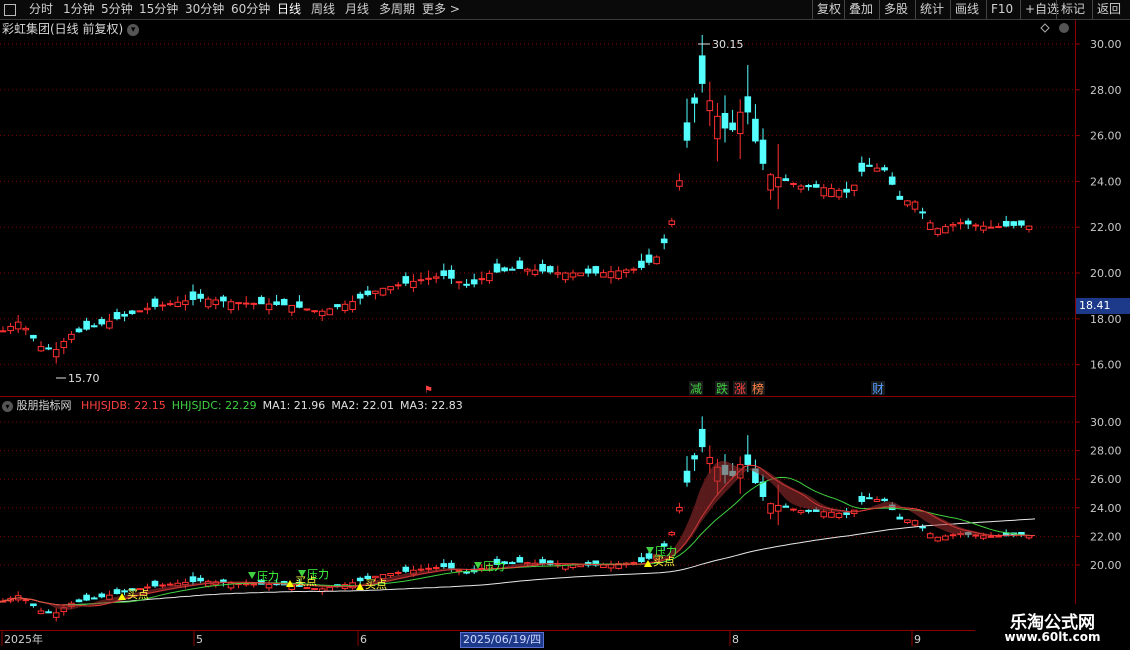  I want to click on y-tick-label: 24.00, so click(1106, 181).